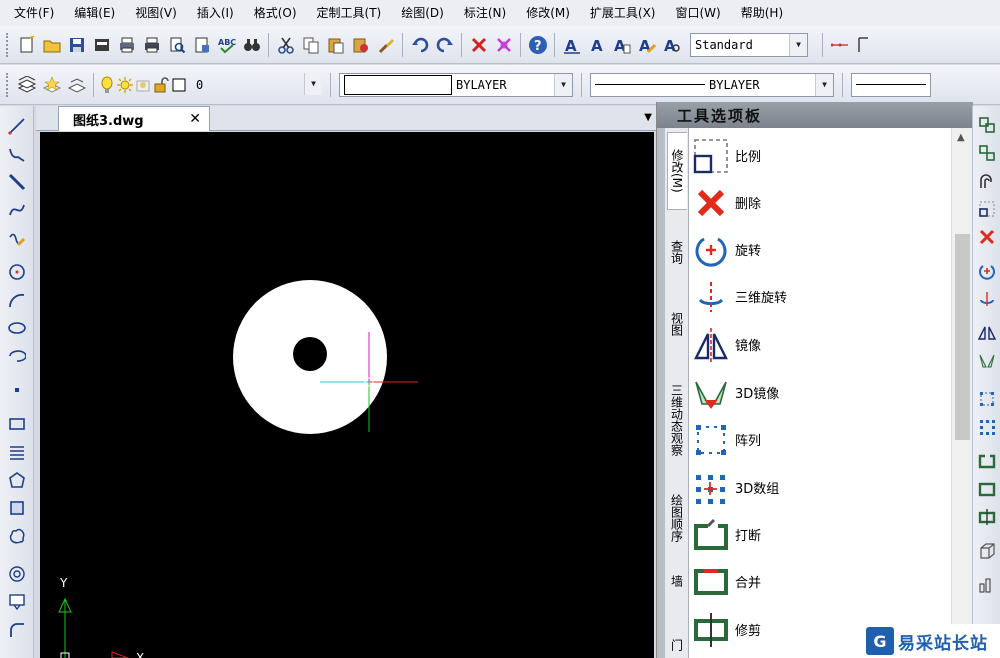  I want to click on menu-file: 文件(F), so click(34, 13).